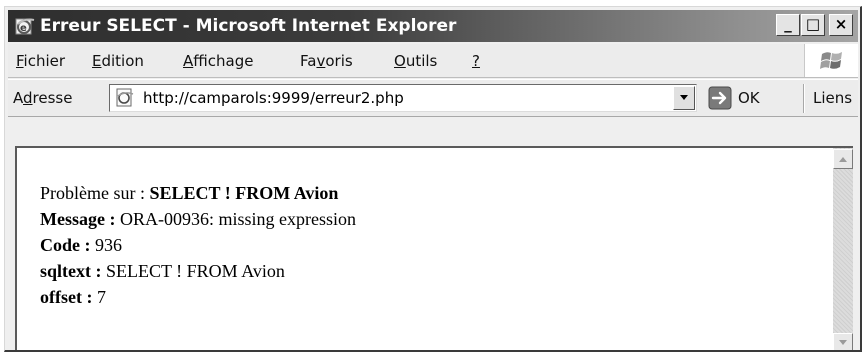 This screenshot has height=354, width=865. Describe the element at coordinates (684, 98) in the screenshot. I see `address-dropdown-button` at that location.